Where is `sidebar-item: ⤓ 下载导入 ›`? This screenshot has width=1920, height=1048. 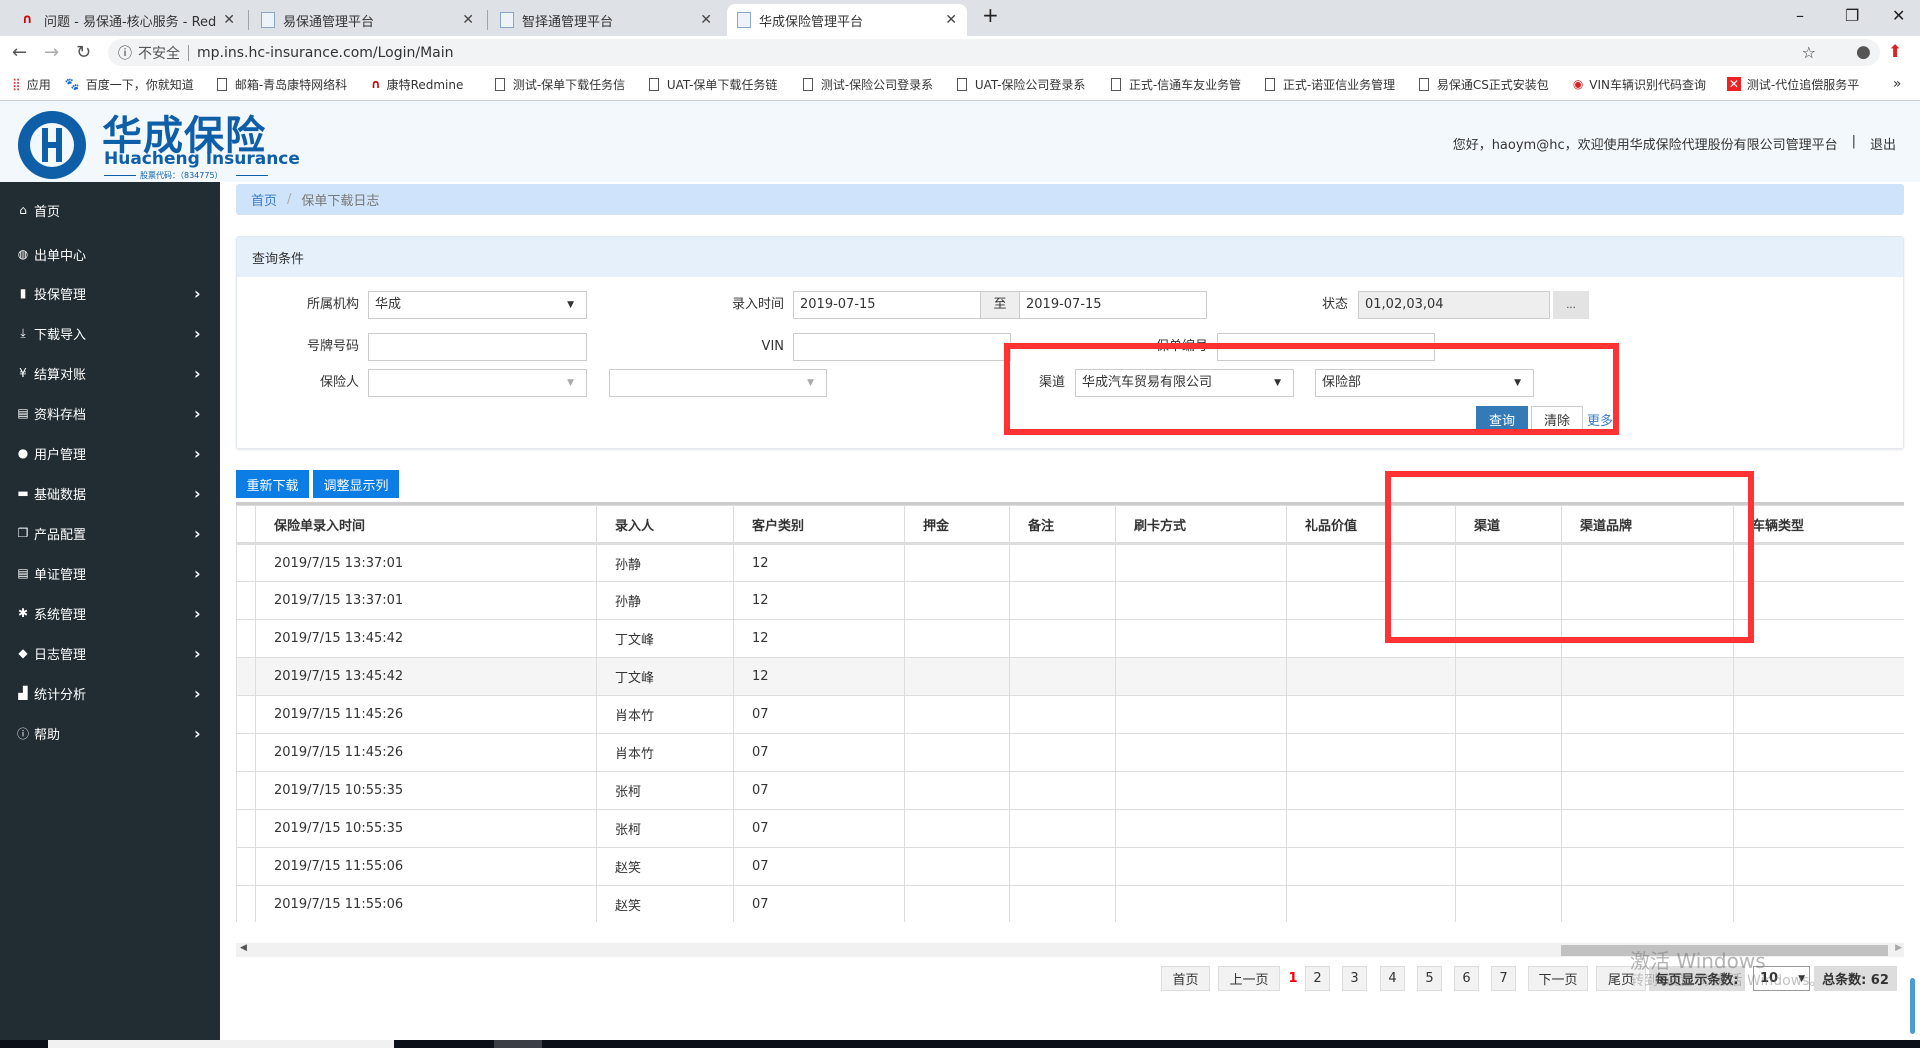 sidebar-item: ⤓ 下载导入 › is located at coordinates (110, 333).